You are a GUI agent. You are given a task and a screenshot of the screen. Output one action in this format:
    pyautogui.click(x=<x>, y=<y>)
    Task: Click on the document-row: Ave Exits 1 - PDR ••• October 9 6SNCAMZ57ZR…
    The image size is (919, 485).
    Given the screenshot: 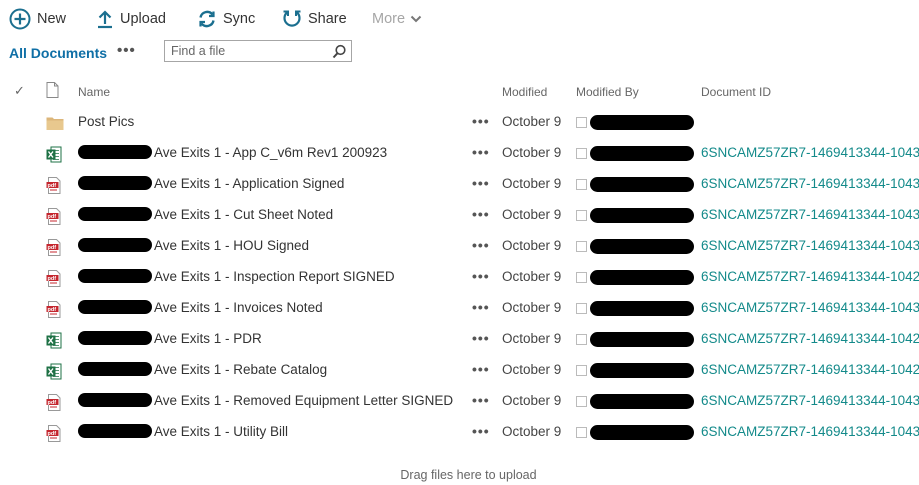 What is the action you would take?
    pyautogui.click(x=459, y=339)
    